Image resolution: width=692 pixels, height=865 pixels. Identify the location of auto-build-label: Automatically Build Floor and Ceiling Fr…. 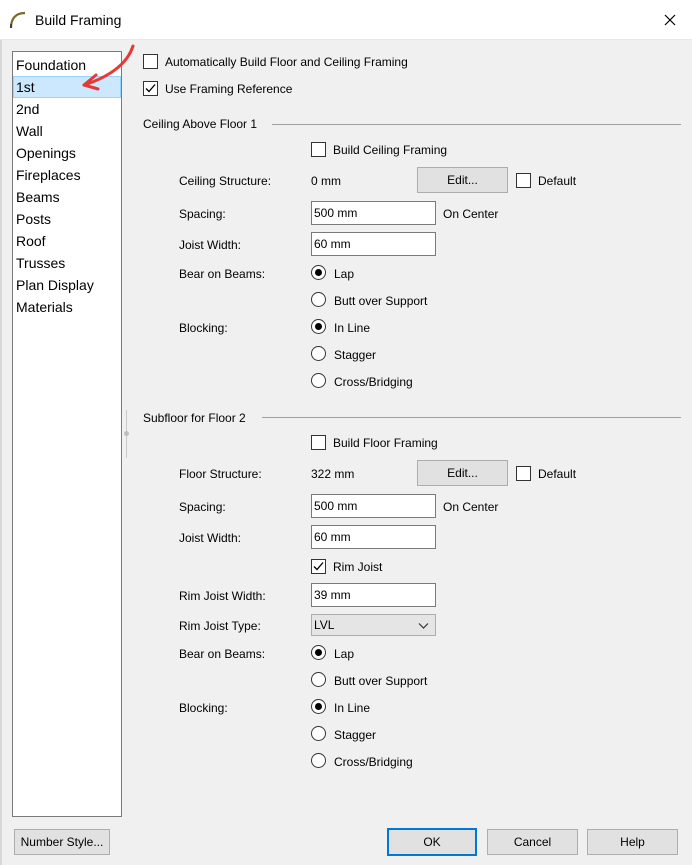
(286, 62).